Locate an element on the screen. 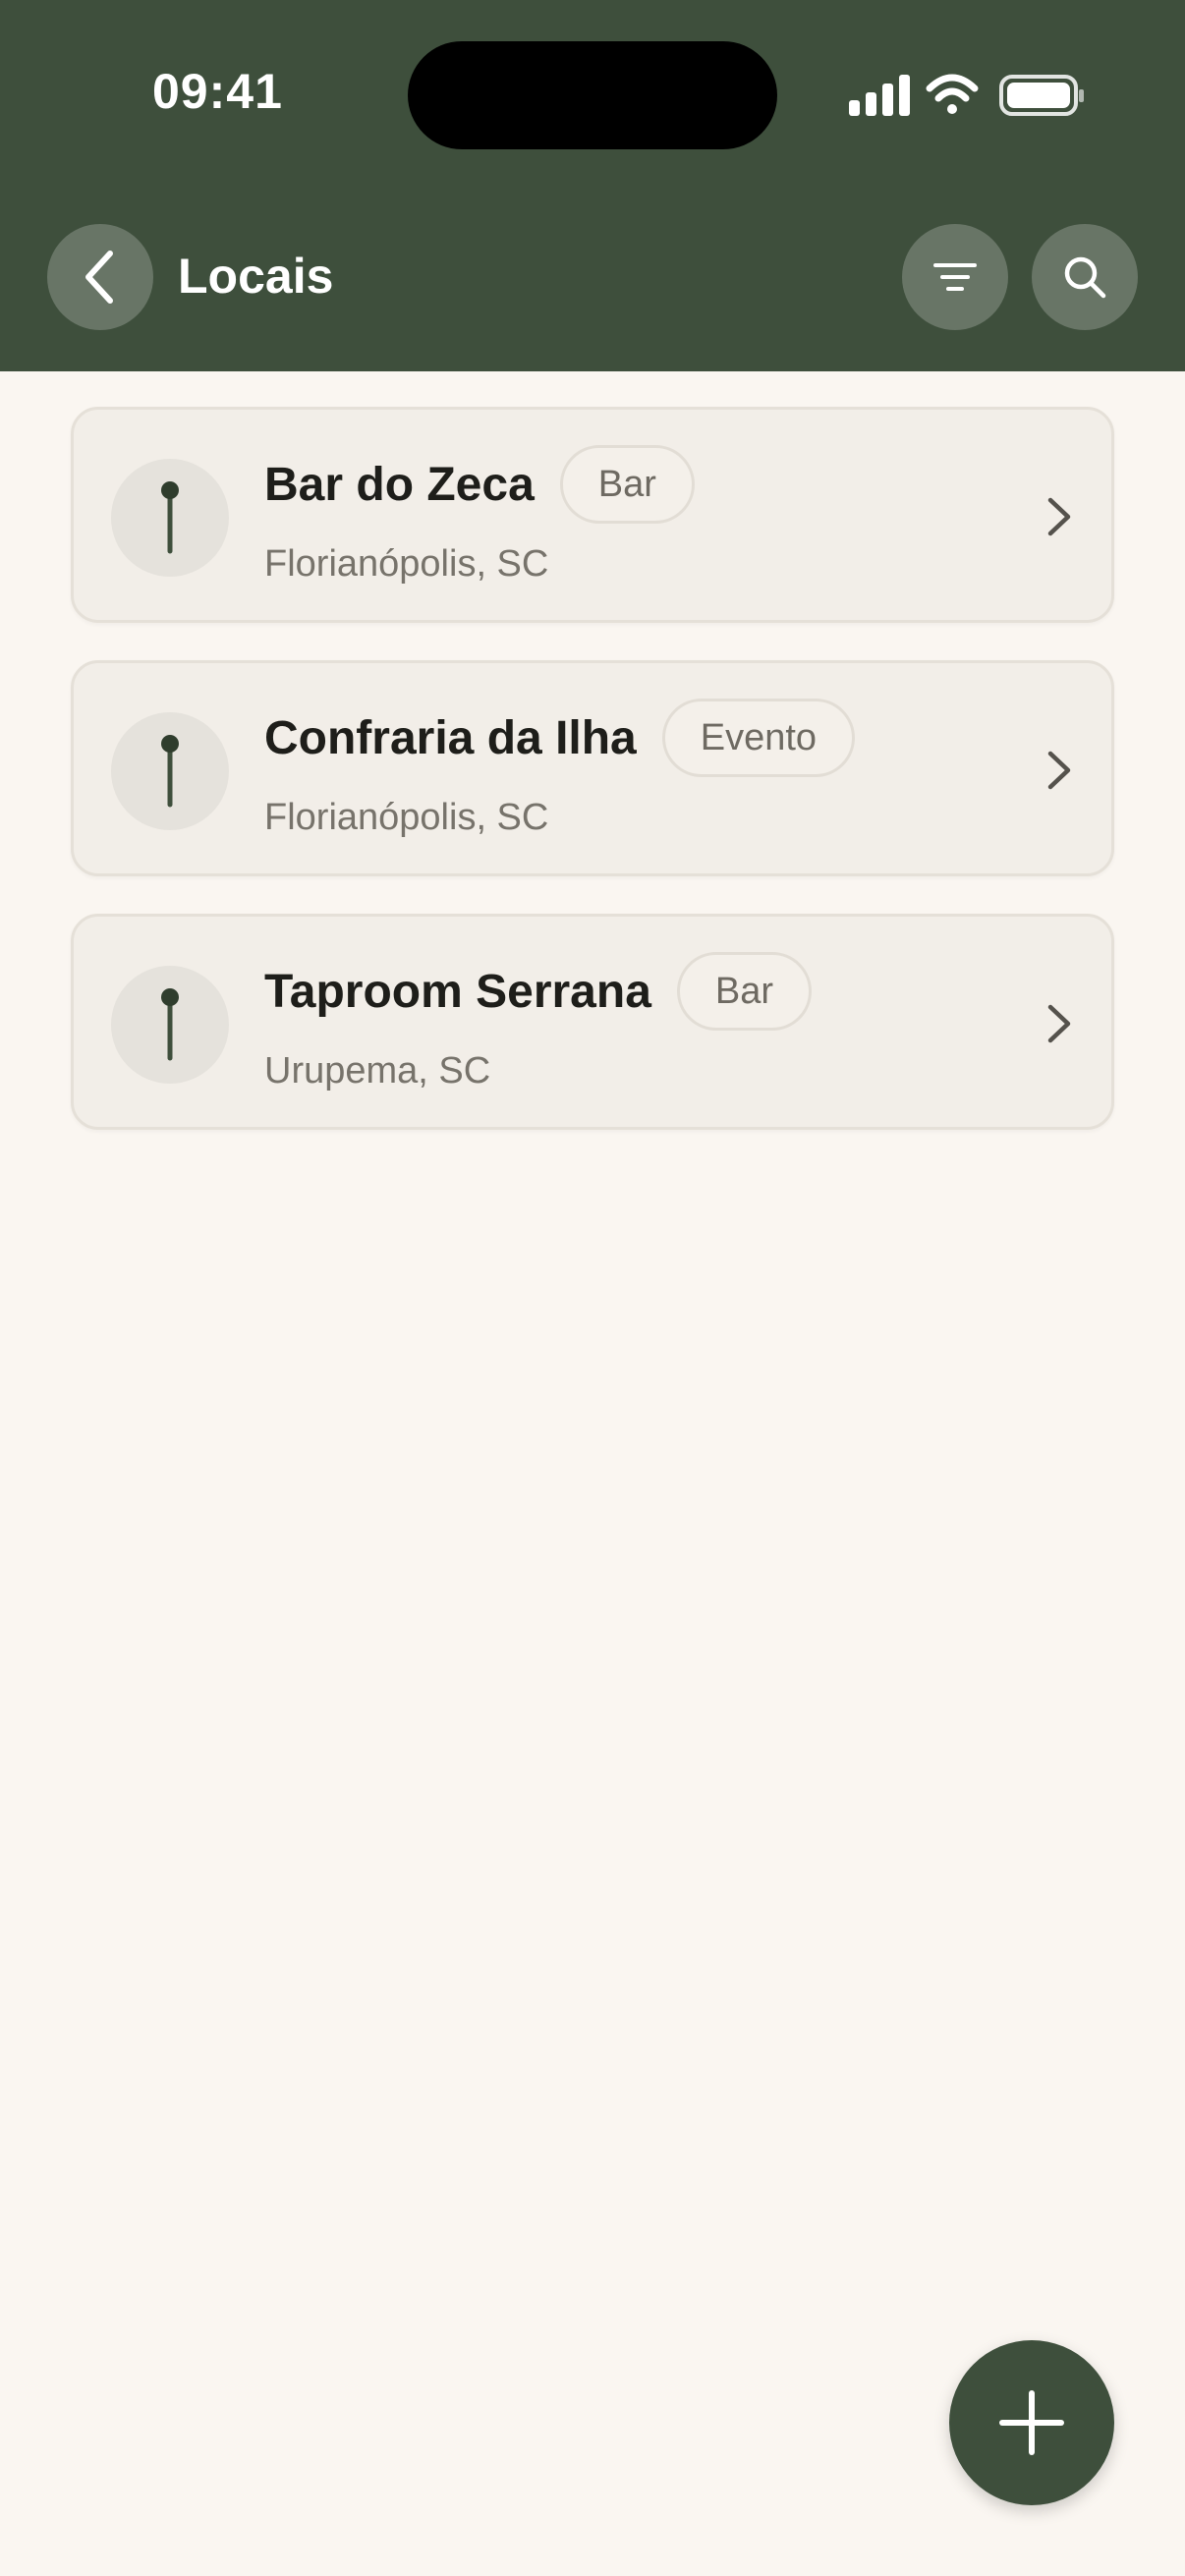 This screenshot has height=2576, width=1185. place-location: Urupema, SC is located at coordinates (378, 1071).